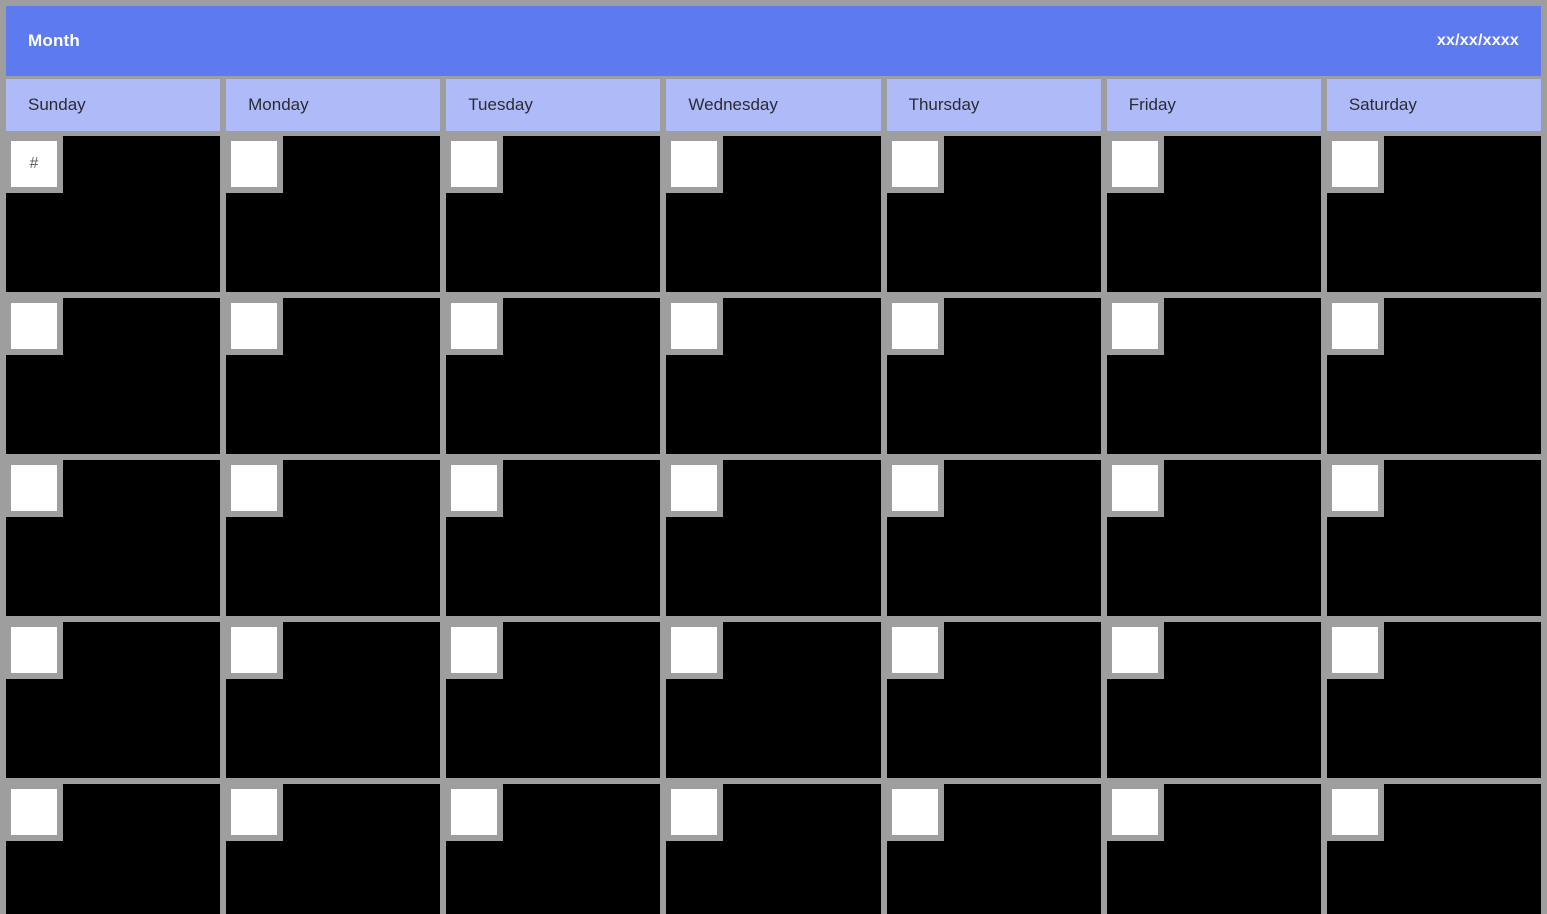 Image resolution: width=1547 pixels, height=914 pixels. Describe the element at coordinates (34, 164) in the screenshot. I see `date-number-box: #` at that location.